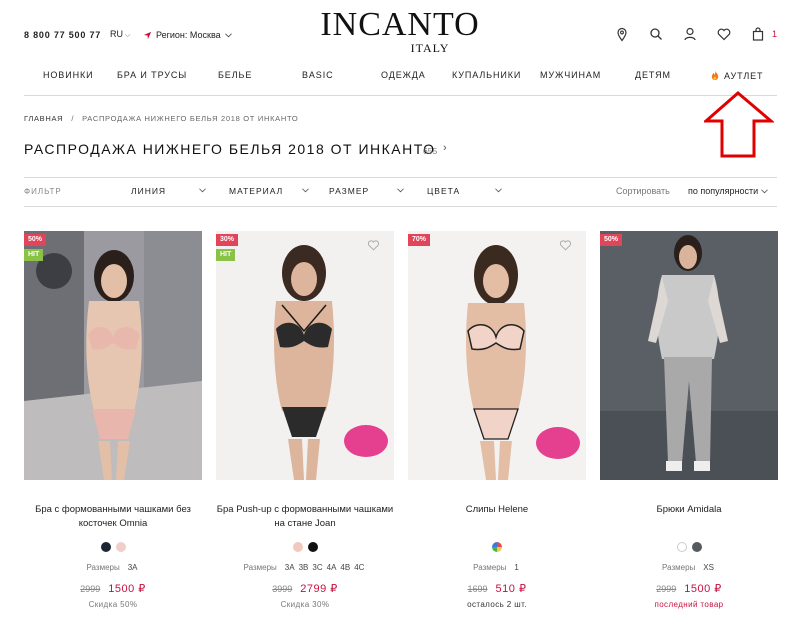 The height and width of the screenshot is (621, 800). Describe the element at coordinates (403, 75) in the screenshot. I see `nav-item-odezhda: ОДЕЖДА` at that location.